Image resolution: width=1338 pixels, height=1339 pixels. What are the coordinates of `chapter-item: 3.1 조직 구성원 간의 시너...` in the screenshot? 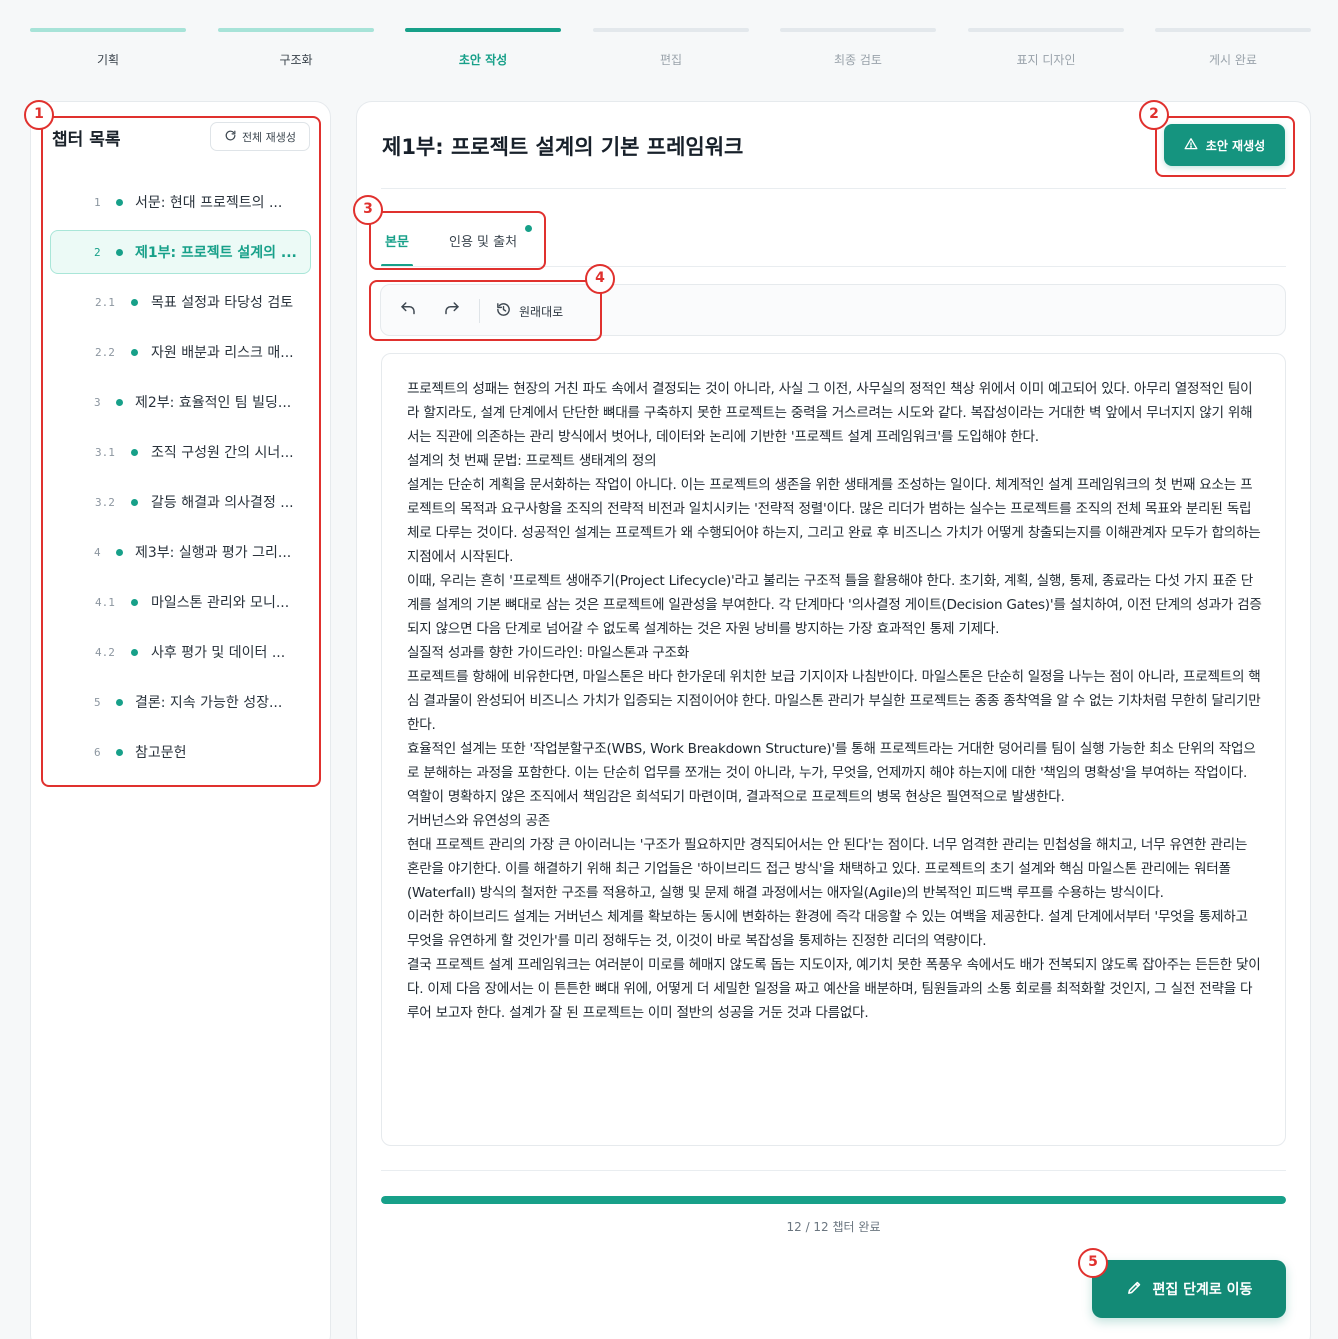 It's located at (180, 452).